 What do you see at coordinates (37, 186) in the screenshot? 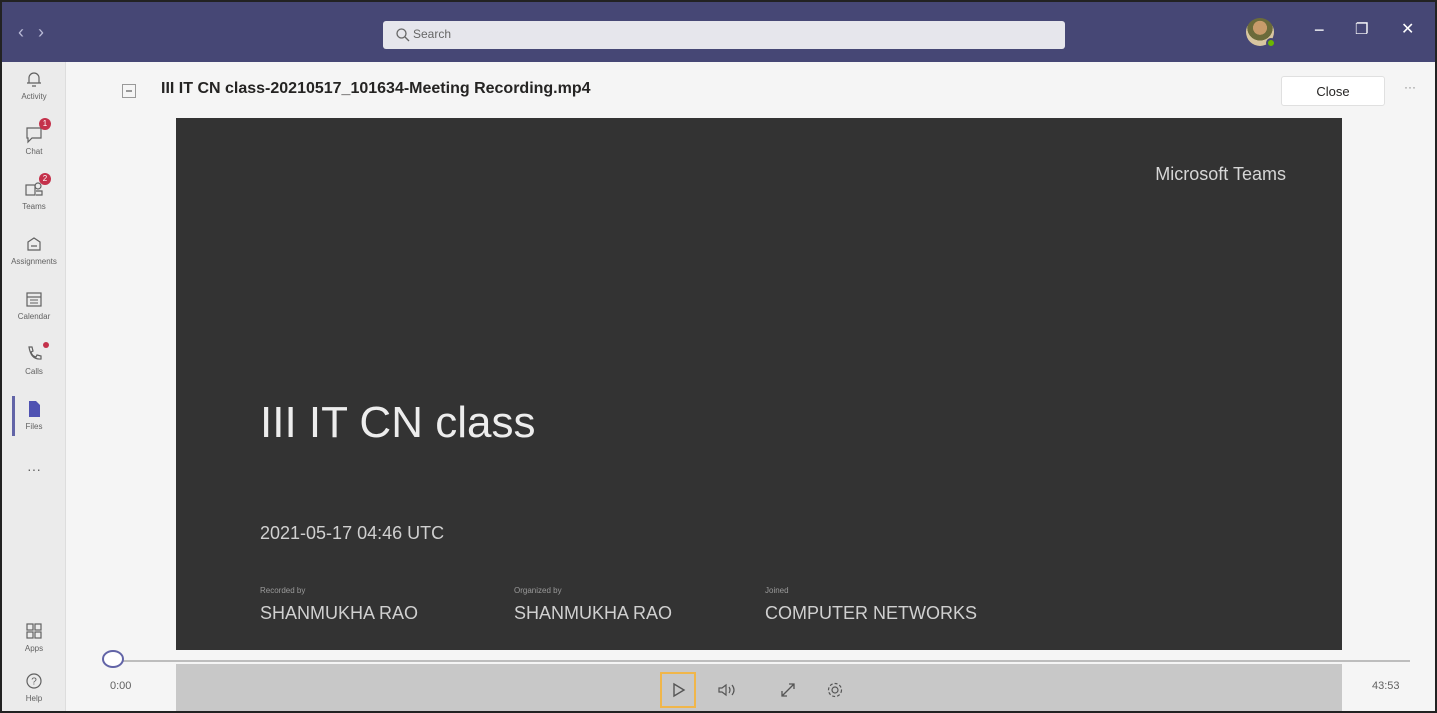
I see `teams-icon: 2` at bounding box center [37, 186].